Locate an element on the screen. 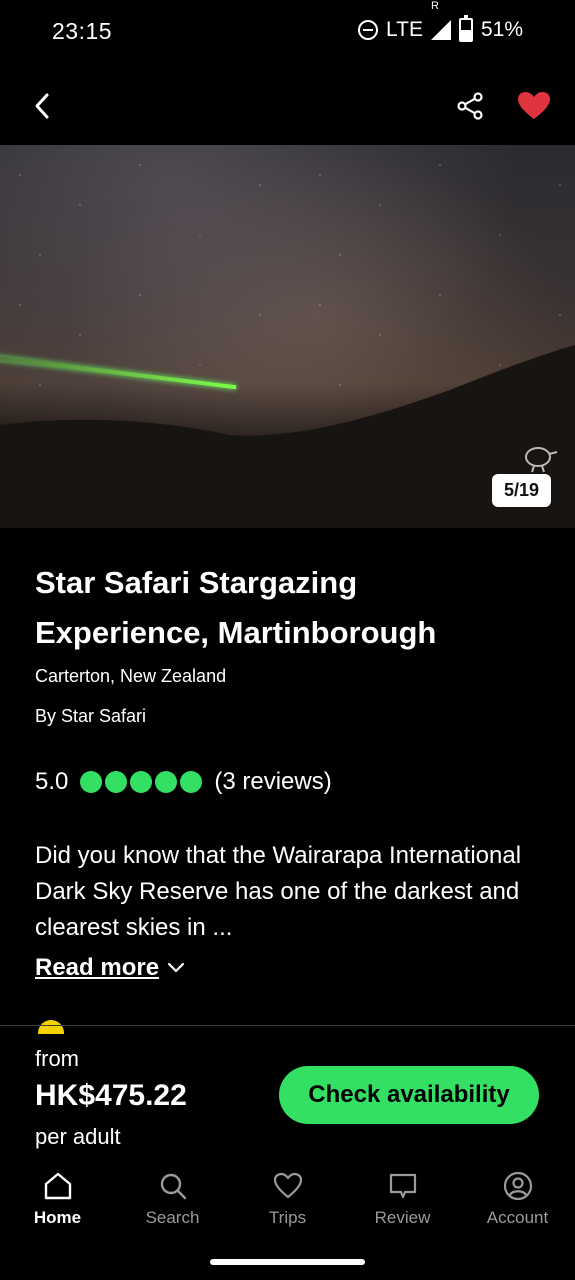 The height and width of the screenshot is (1280, 575). status-icons: LTE R 51% is located at coordinates (440, 21).